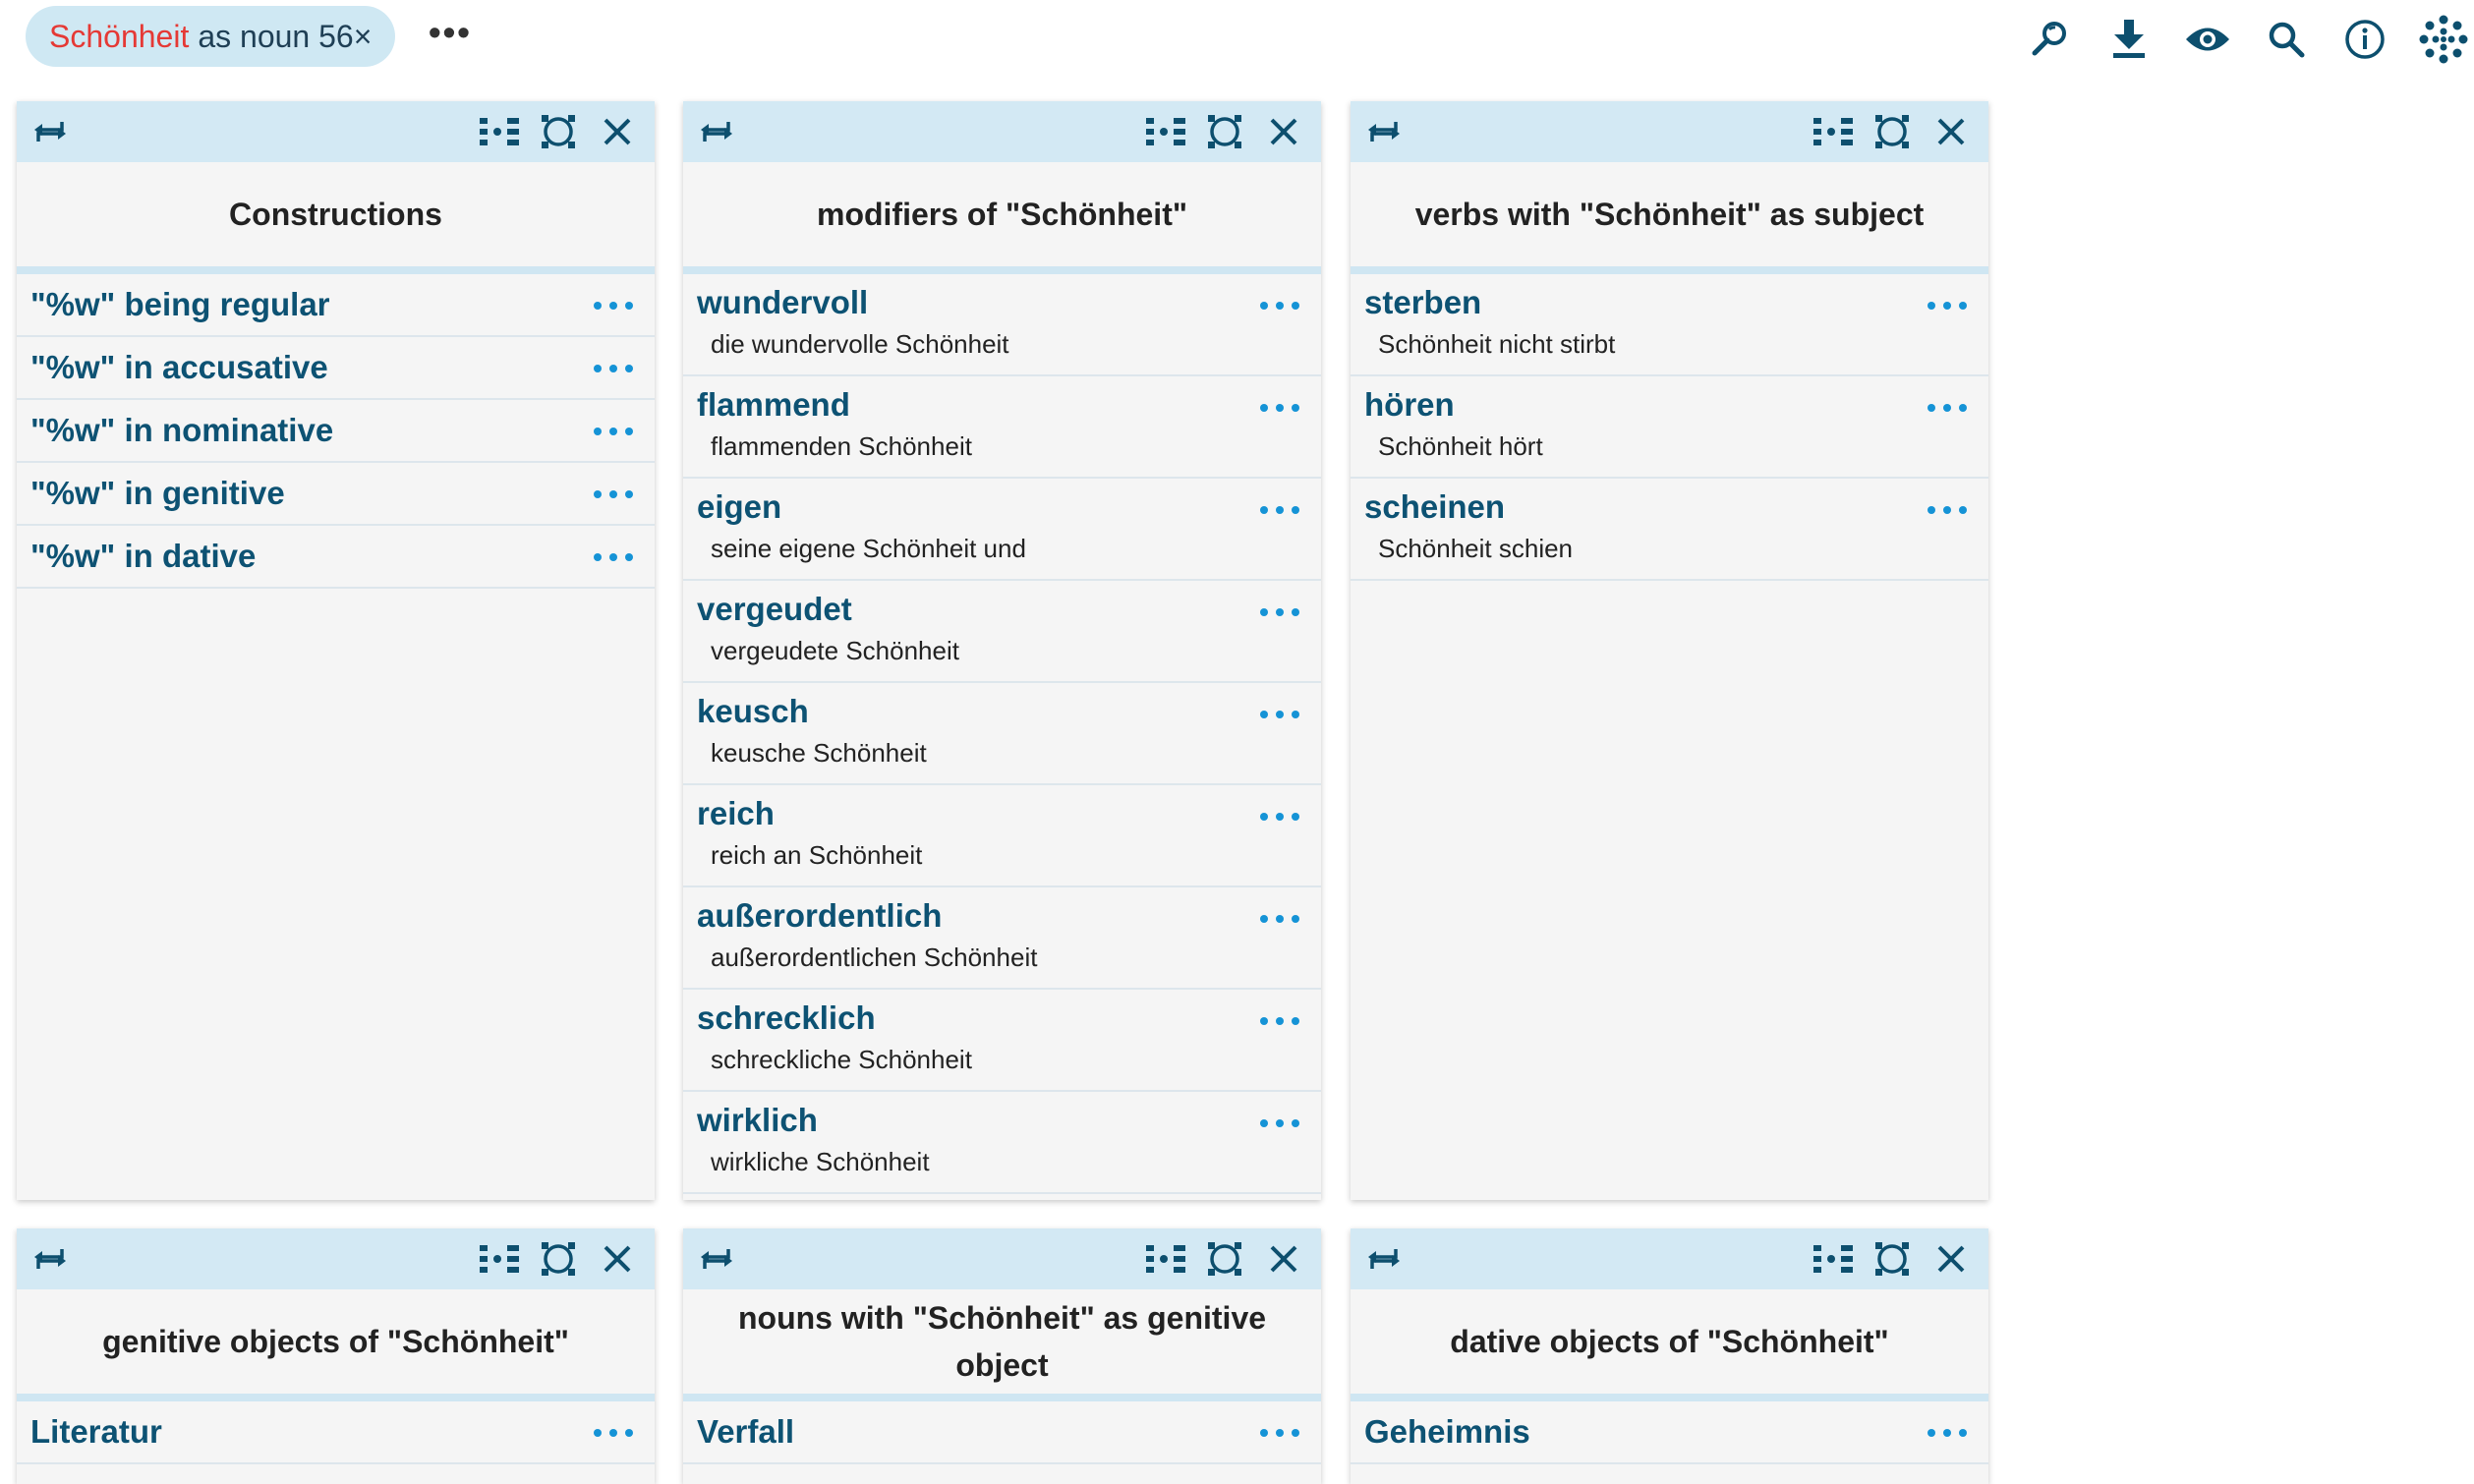  Describe the element at coordinates (746, 1432) in the screenshot. I see `item-term: Verfall` at that location.